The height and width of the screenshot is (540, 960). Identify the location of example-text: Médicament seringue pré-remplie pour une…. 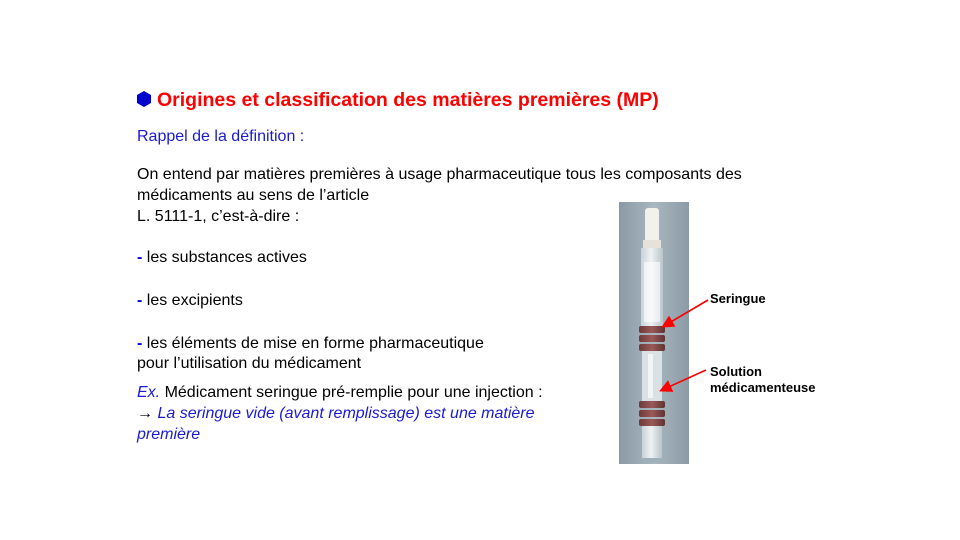
(351, 392).